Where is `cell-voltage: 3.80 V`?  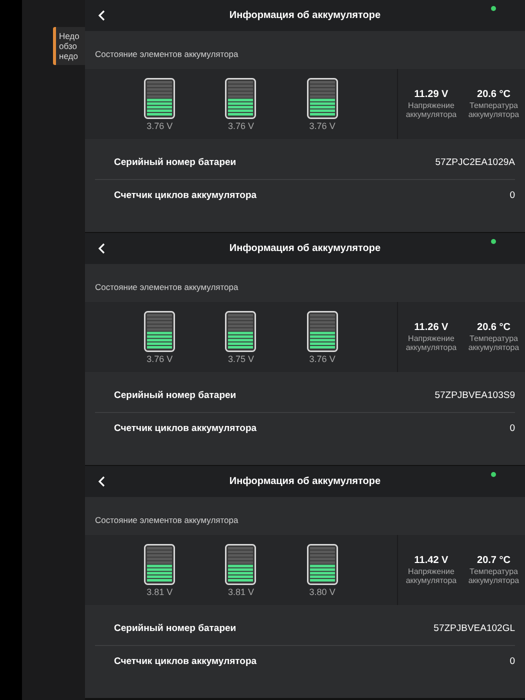 cell-voltage: 3.80 V is located at coordinates (322, 592).